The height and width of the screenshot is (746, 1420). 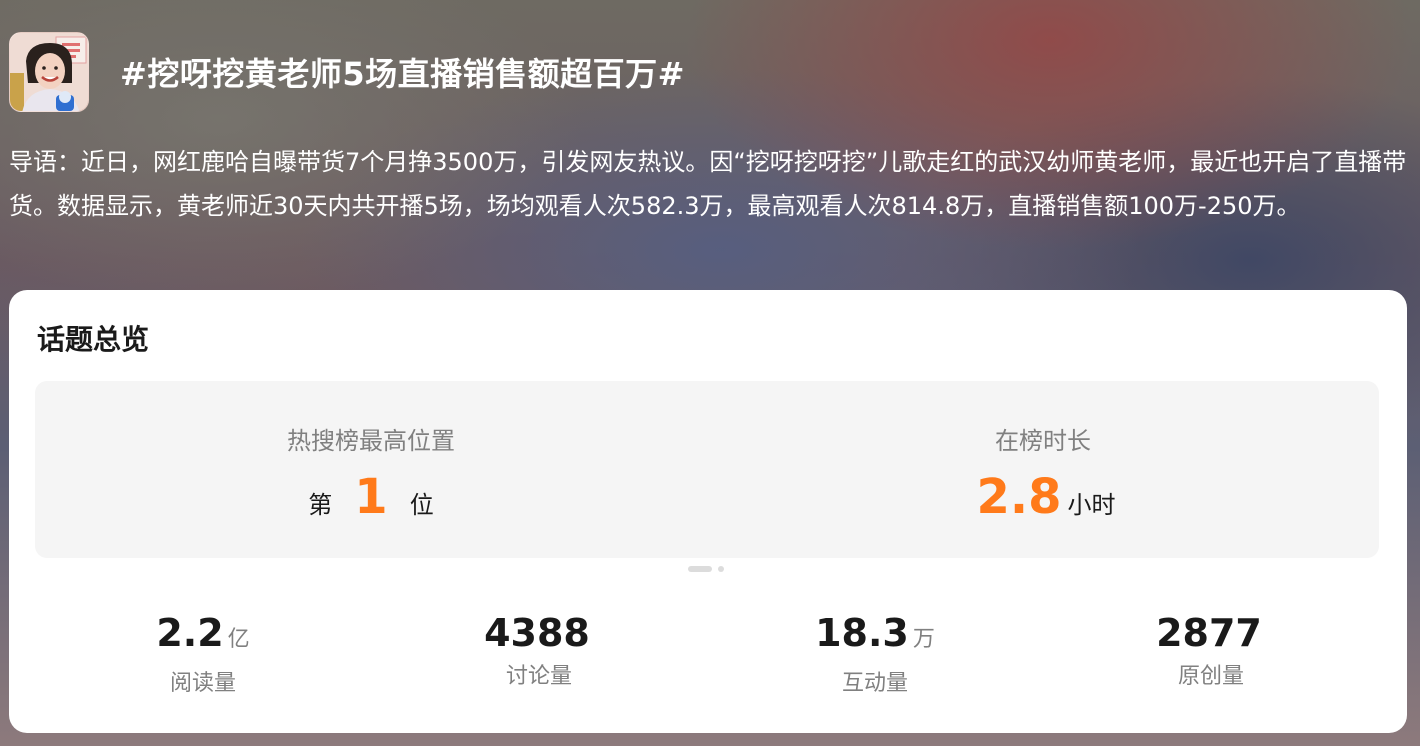 What do you see at coordinates (371, 441) in the screenshot?
I see `hot-search-rank-label: 热搜榜最高位置` at bounding box center [371, 441].